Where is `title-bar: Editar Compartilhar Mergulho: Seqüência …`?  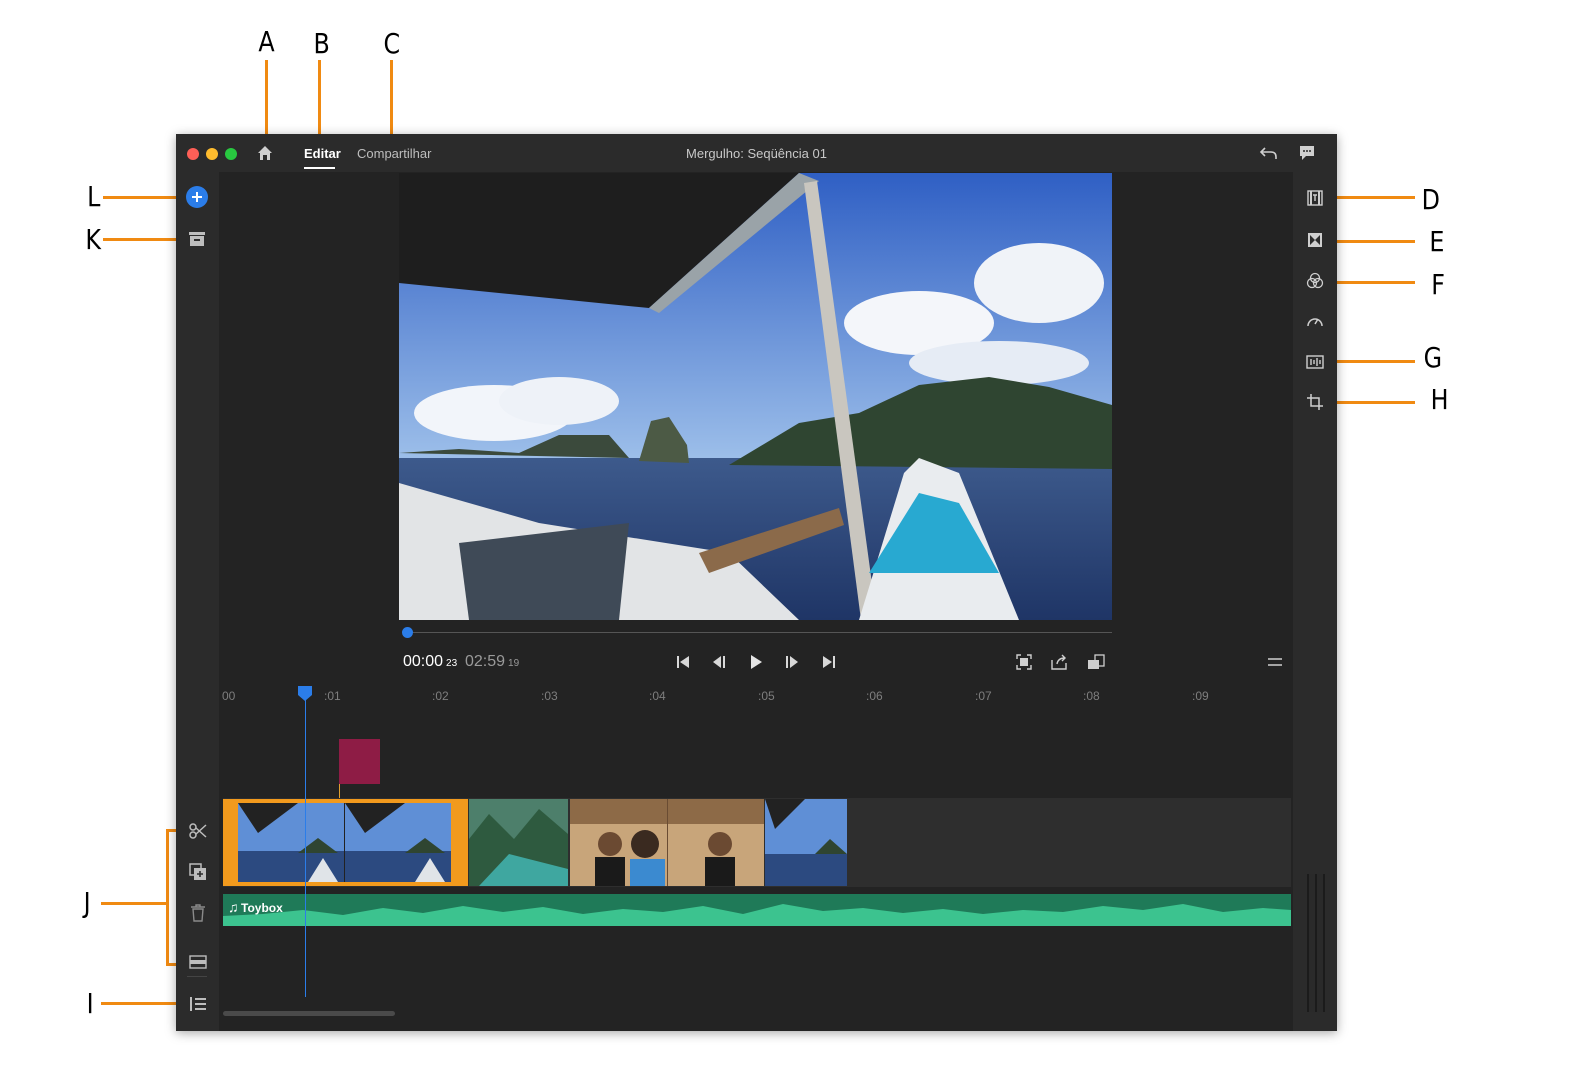
title-bar: Editar Compartilhar Mergulho: Seqüência … is located at coordinates (756, 153).